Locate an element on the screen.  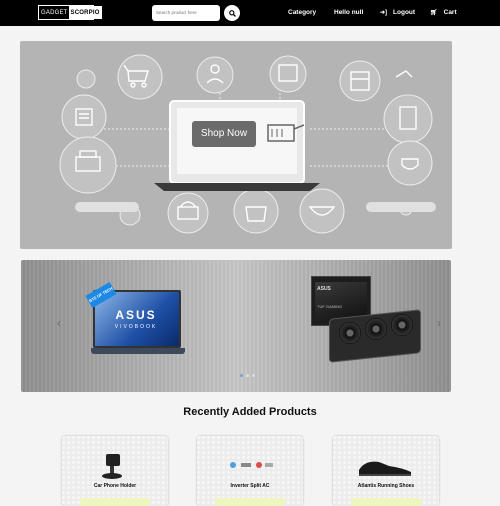
logo-text-left: GADGET is located at coordinates (54, 12).